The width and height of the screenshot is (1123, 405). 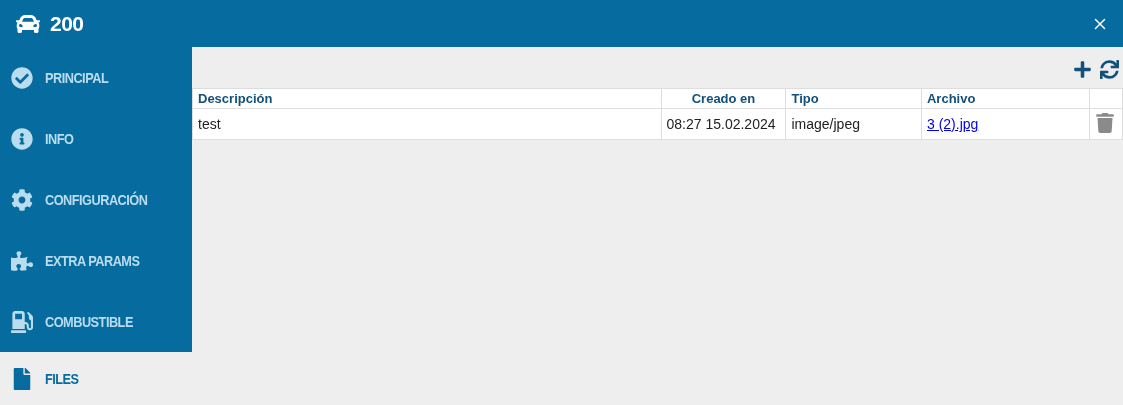 I want to click on column-header: Archivo, so click(x=1005, y=98).